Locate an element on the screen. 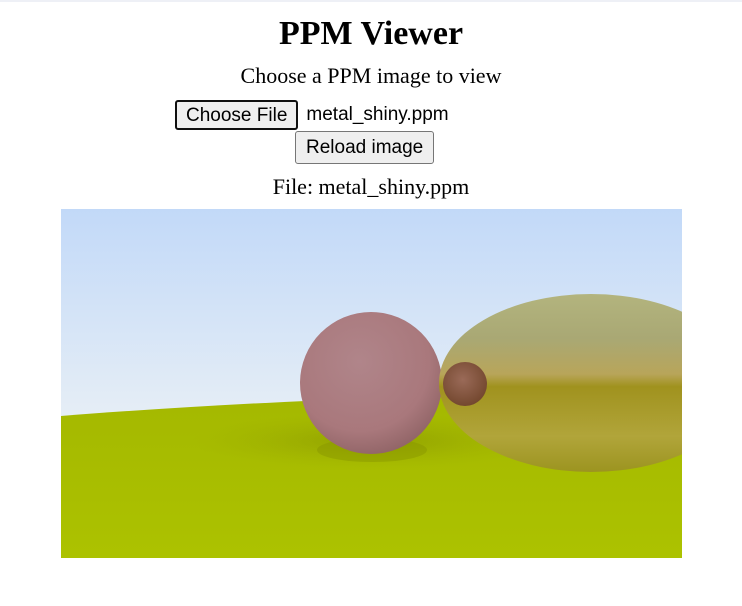 This screenshot has width=742, height=606. reload-image-button: Reload image is located at coordinates (365, 147).